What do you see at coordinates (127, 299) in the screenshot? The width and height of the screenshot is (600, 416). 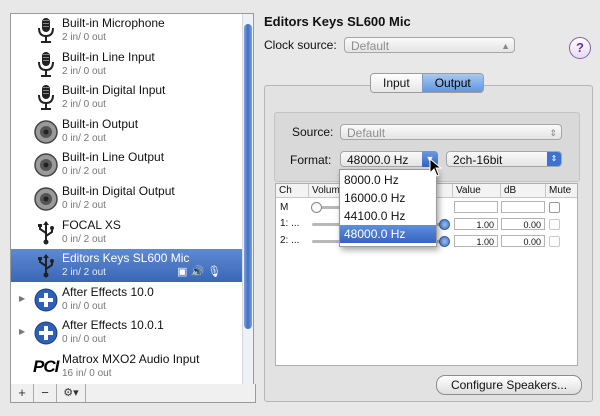 I see `device-list-item: ▶ After Effects 10.0 0 in/ 0 out` at bounding box center [127, 299].